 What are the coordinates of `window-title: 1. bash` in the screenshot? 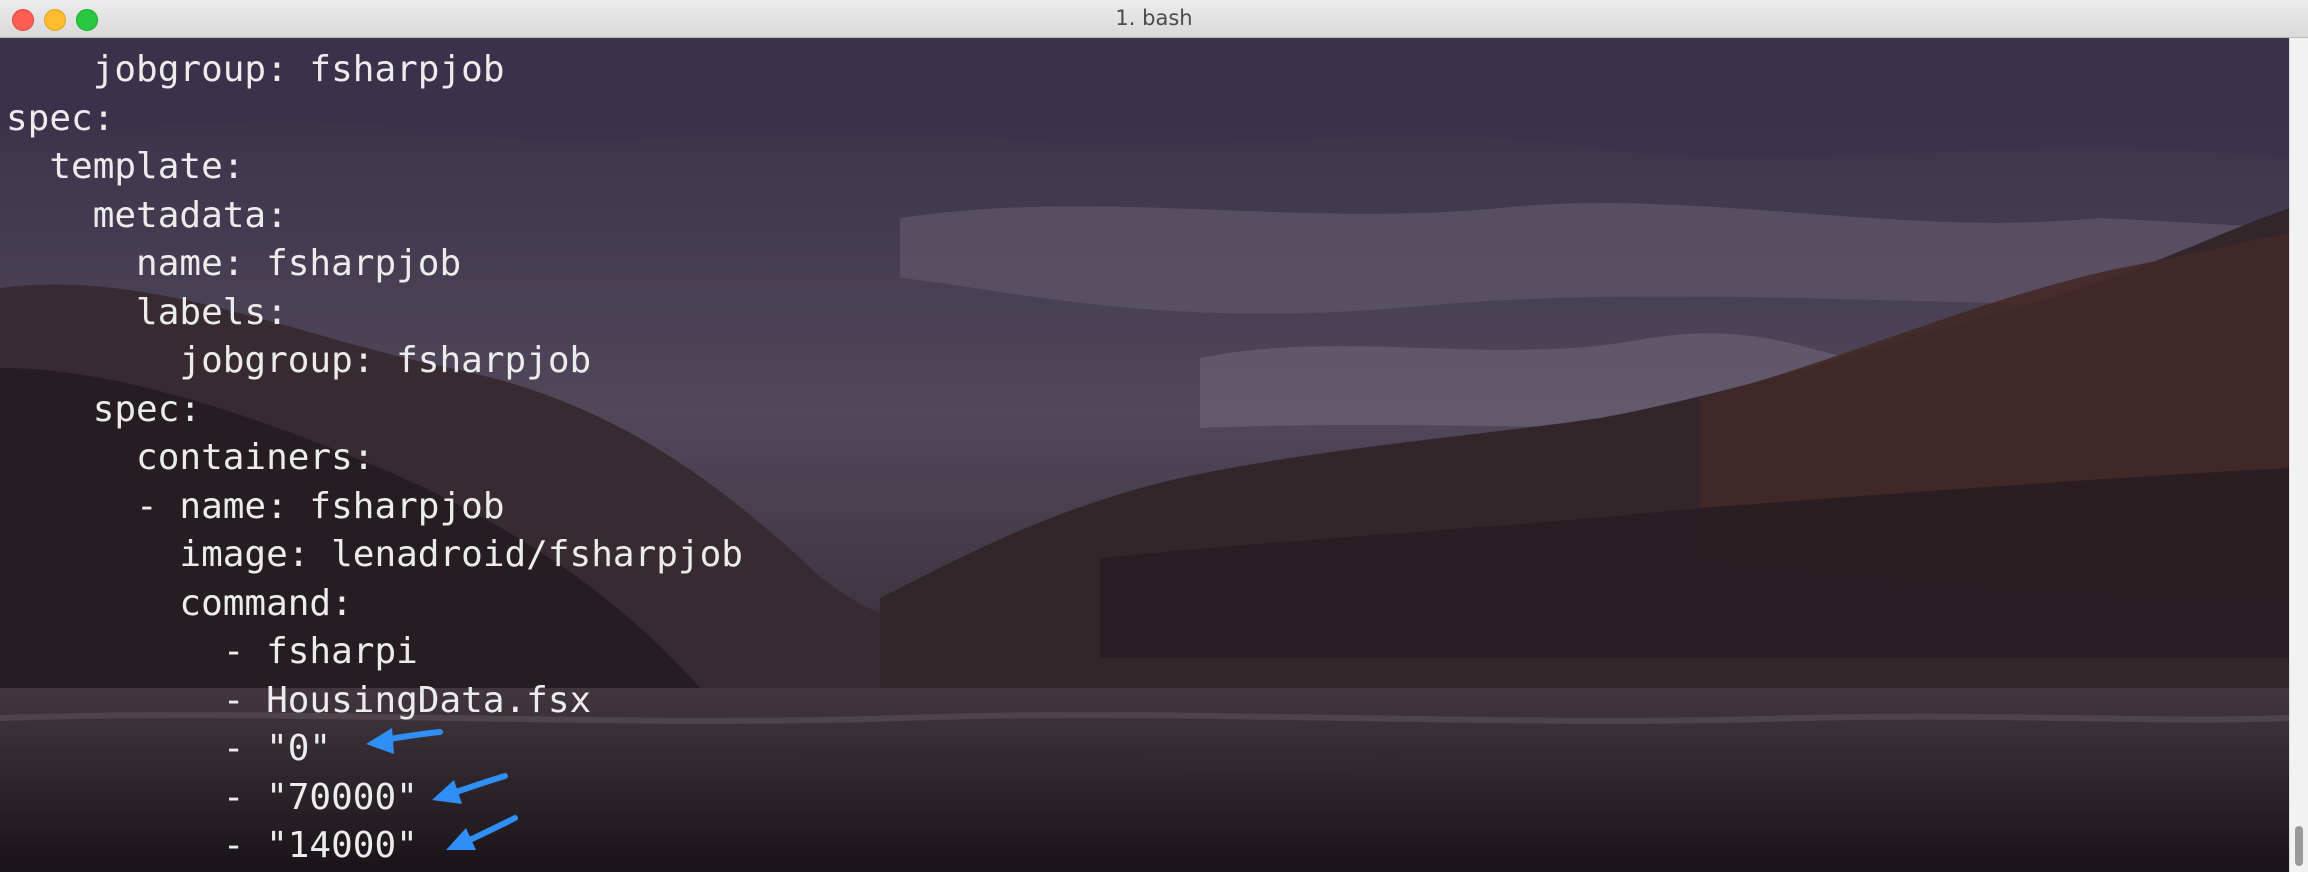 It's located at (1154, 18).